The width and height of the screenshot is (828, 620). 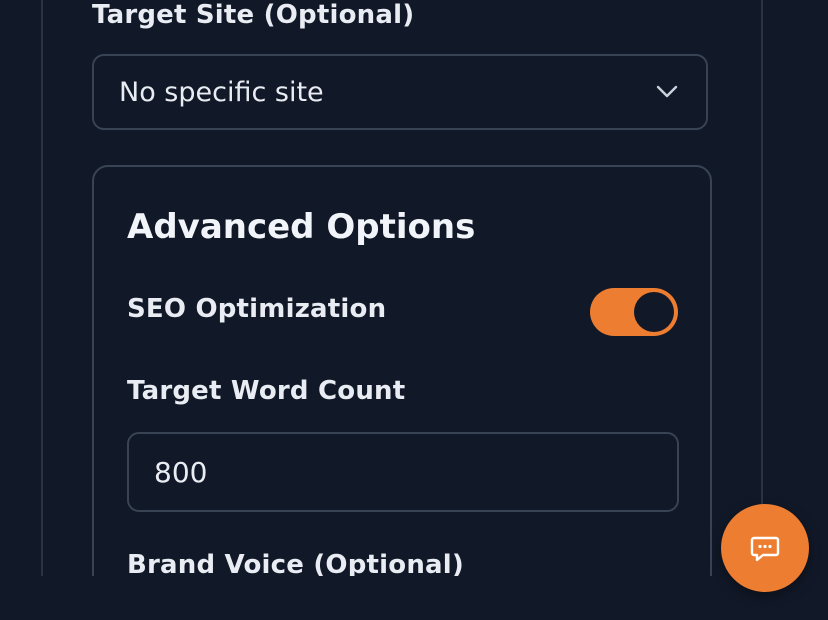 I want to click on target-word-count-label: Target Word Count, so click(x=266, y=391).